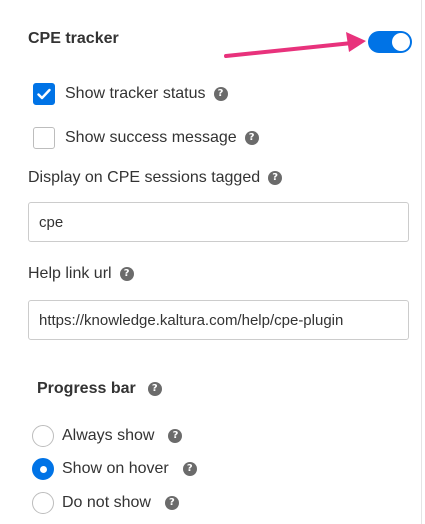  What do you see at coordinates (390, 42) in the screenshot?
I see `cpe-tracker-toggle` at bounding box center [390, 42].